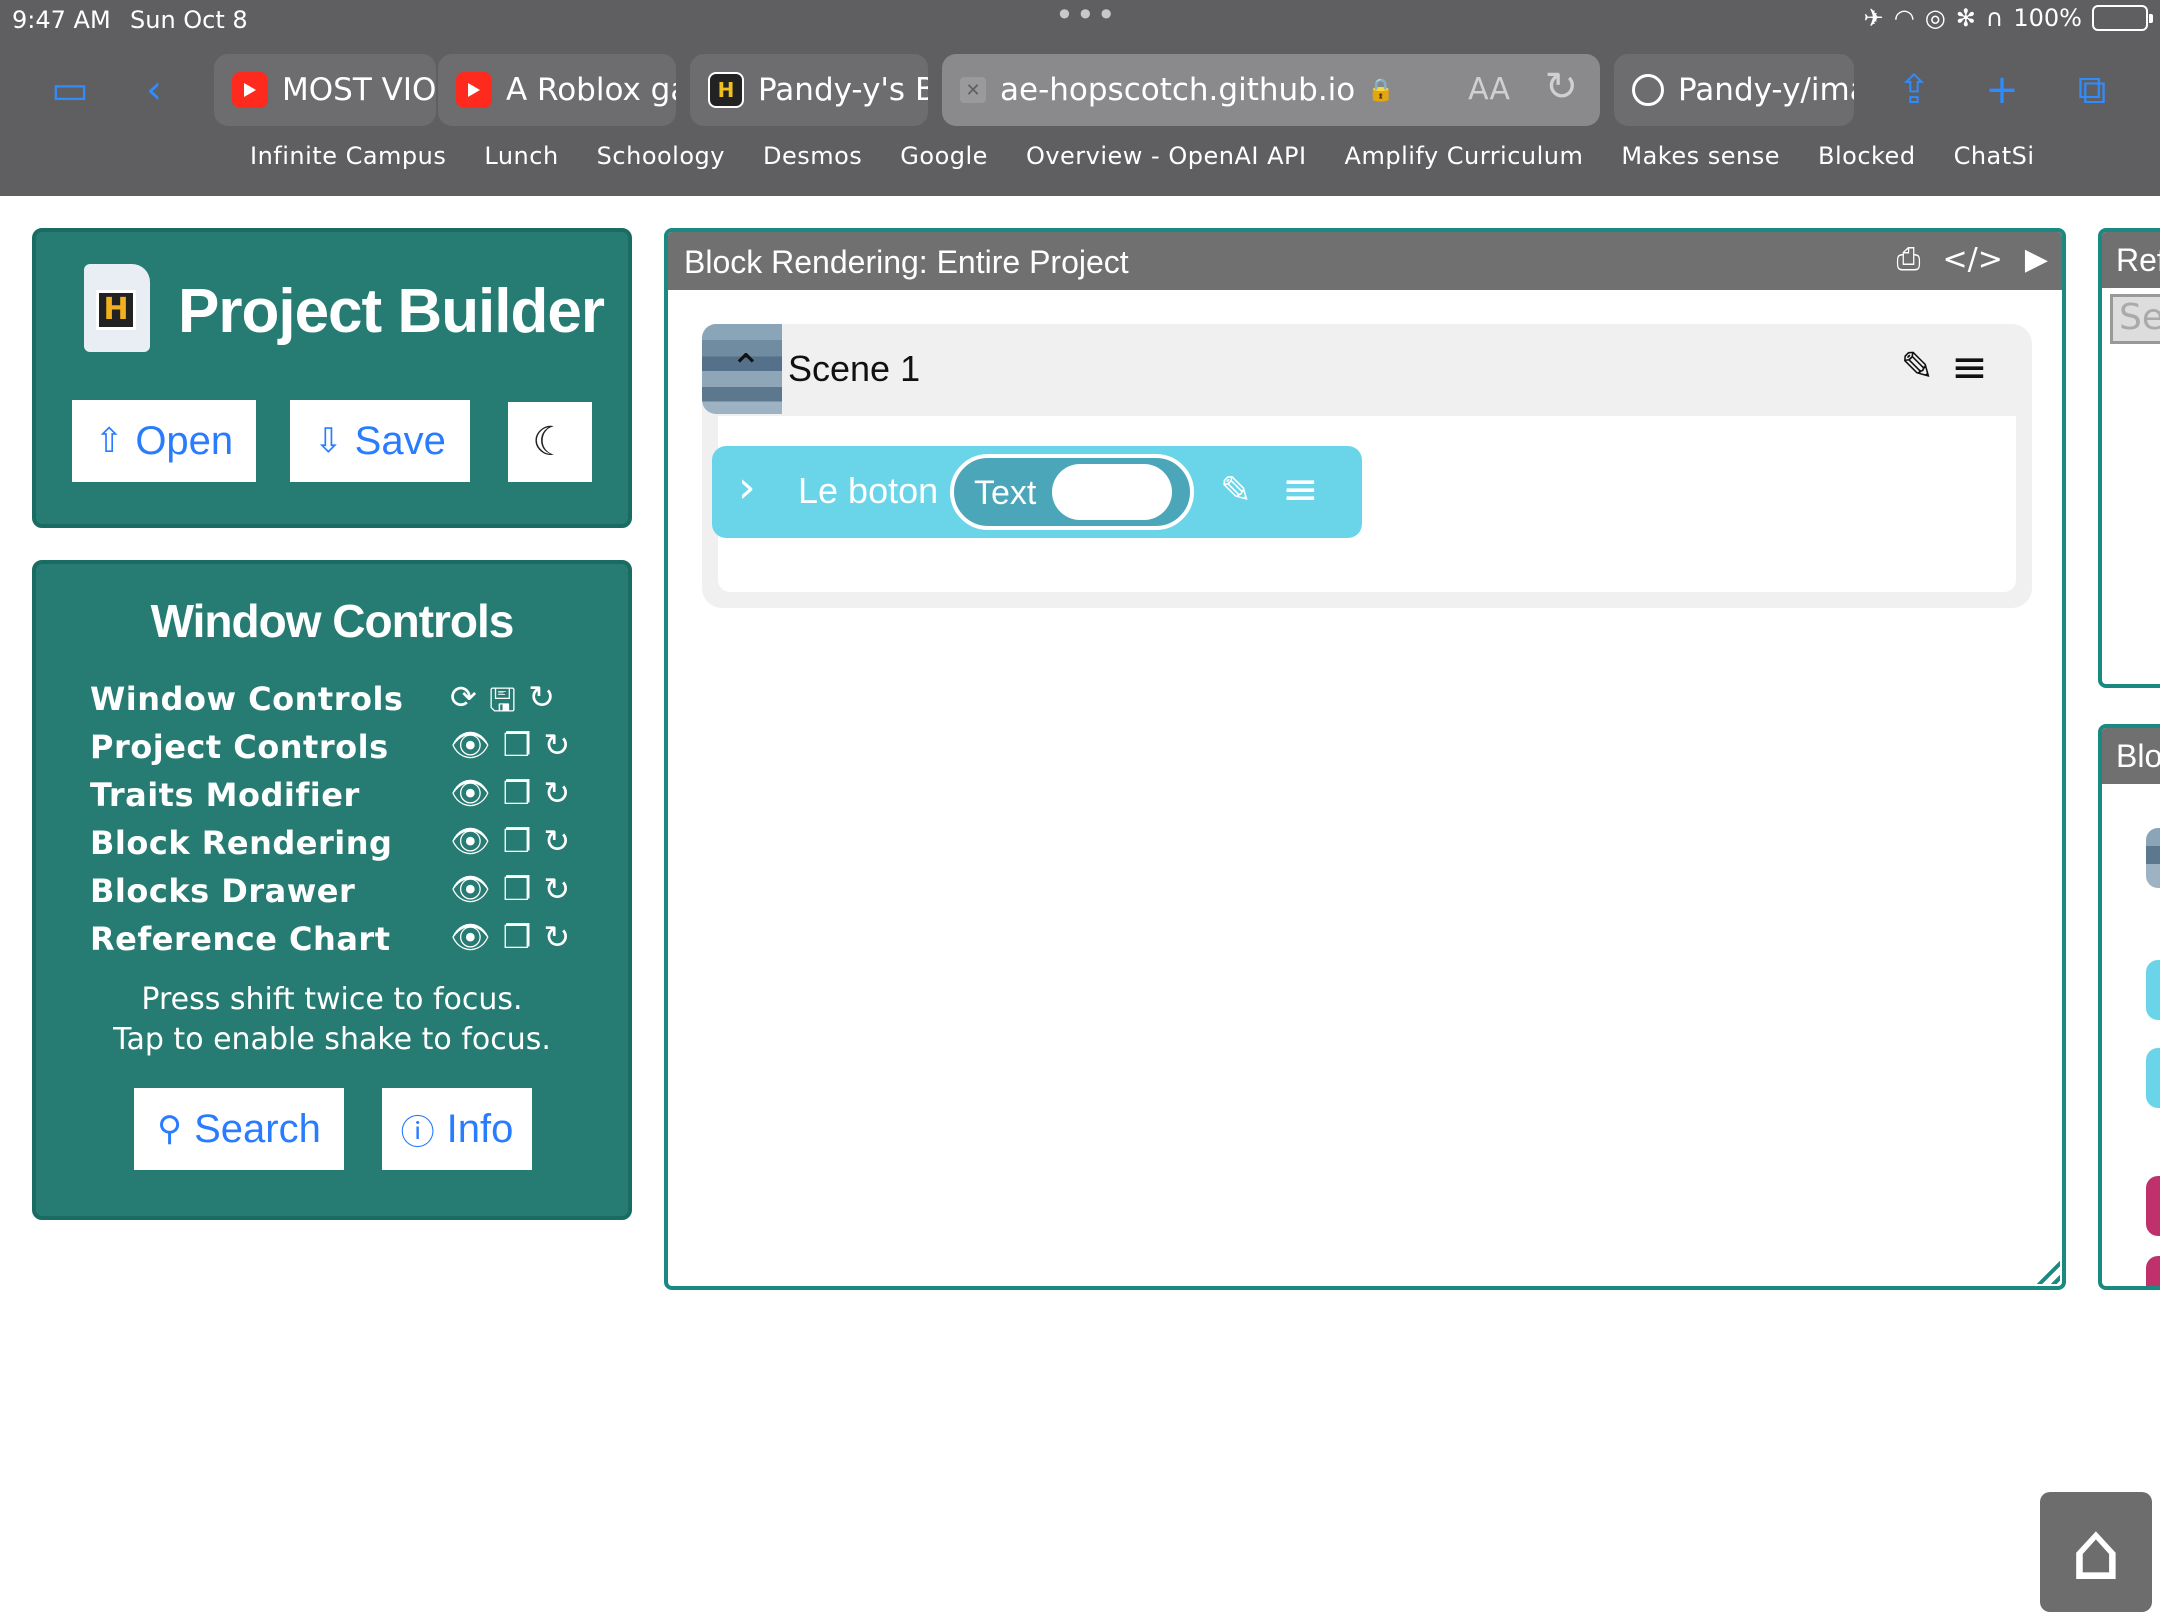  Describe the element at coordinates (154, 90) in the screenshot. I see `back-icon: ‹` at that location.